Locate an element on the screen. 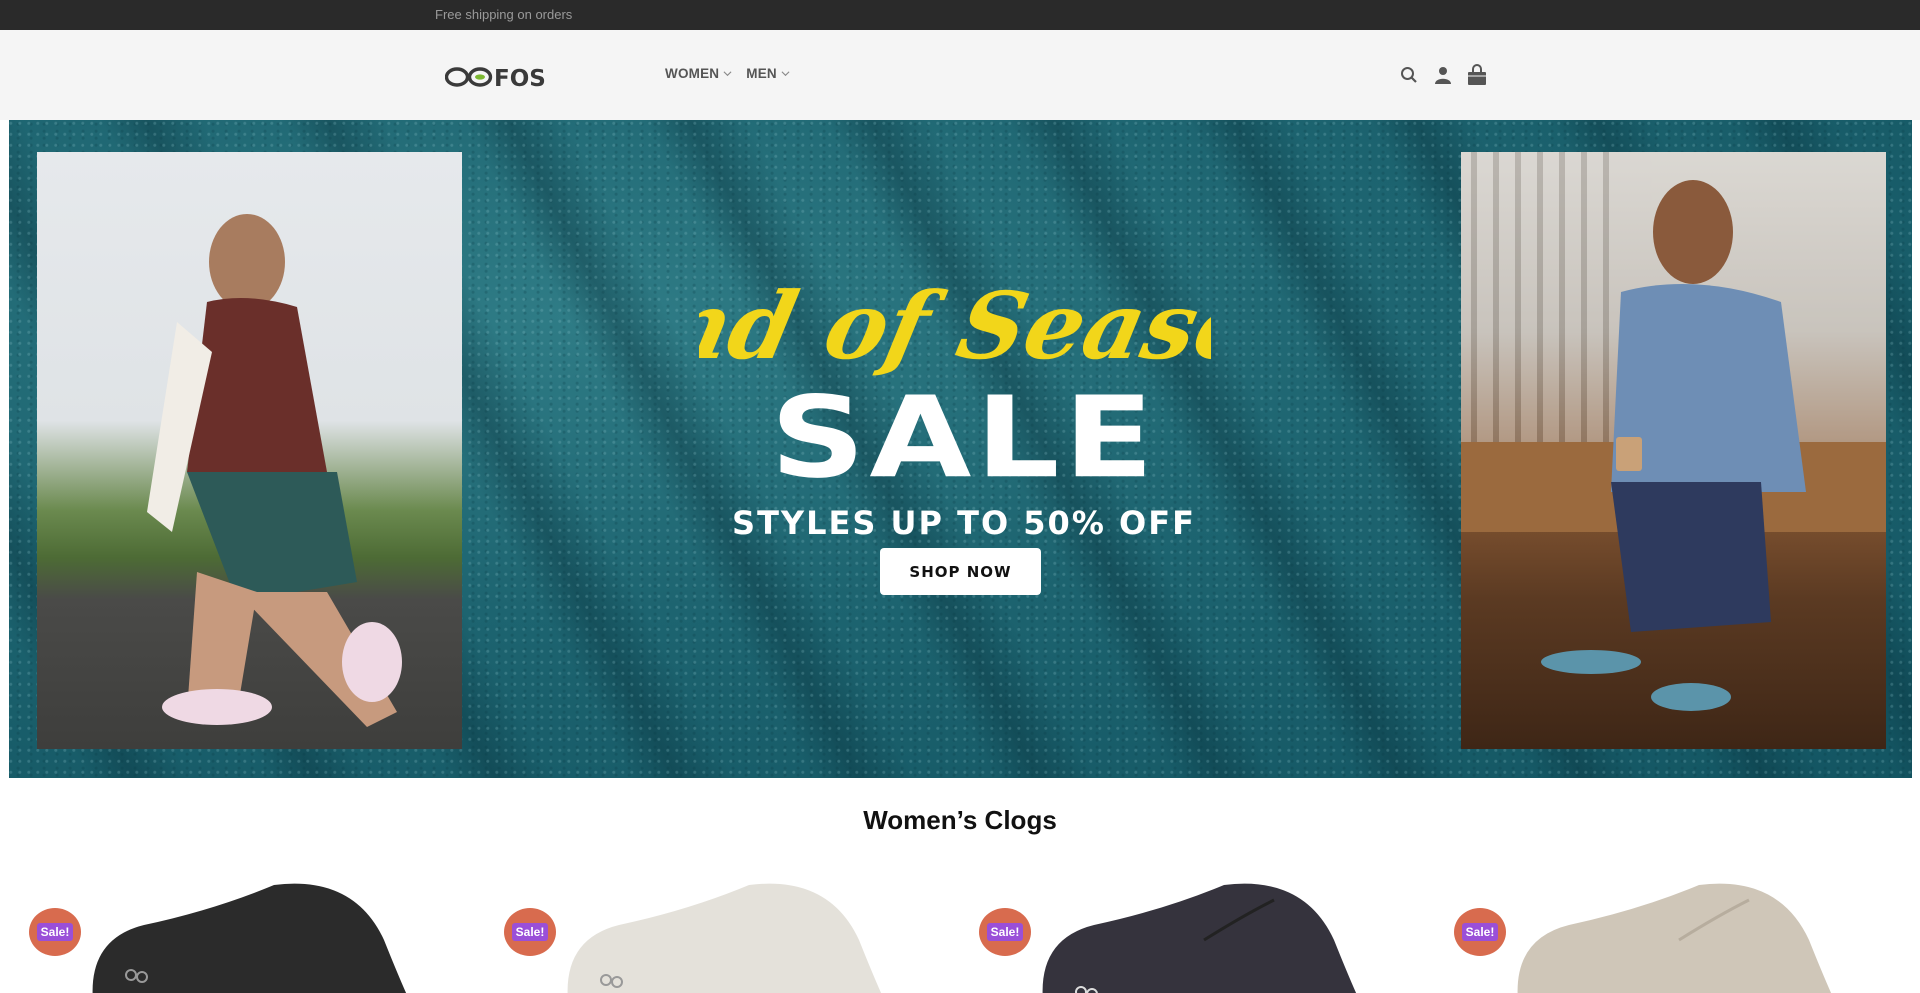 The width and height of the screenshot is (1920, 993). search-icon is located at coordinates (1409, 75).